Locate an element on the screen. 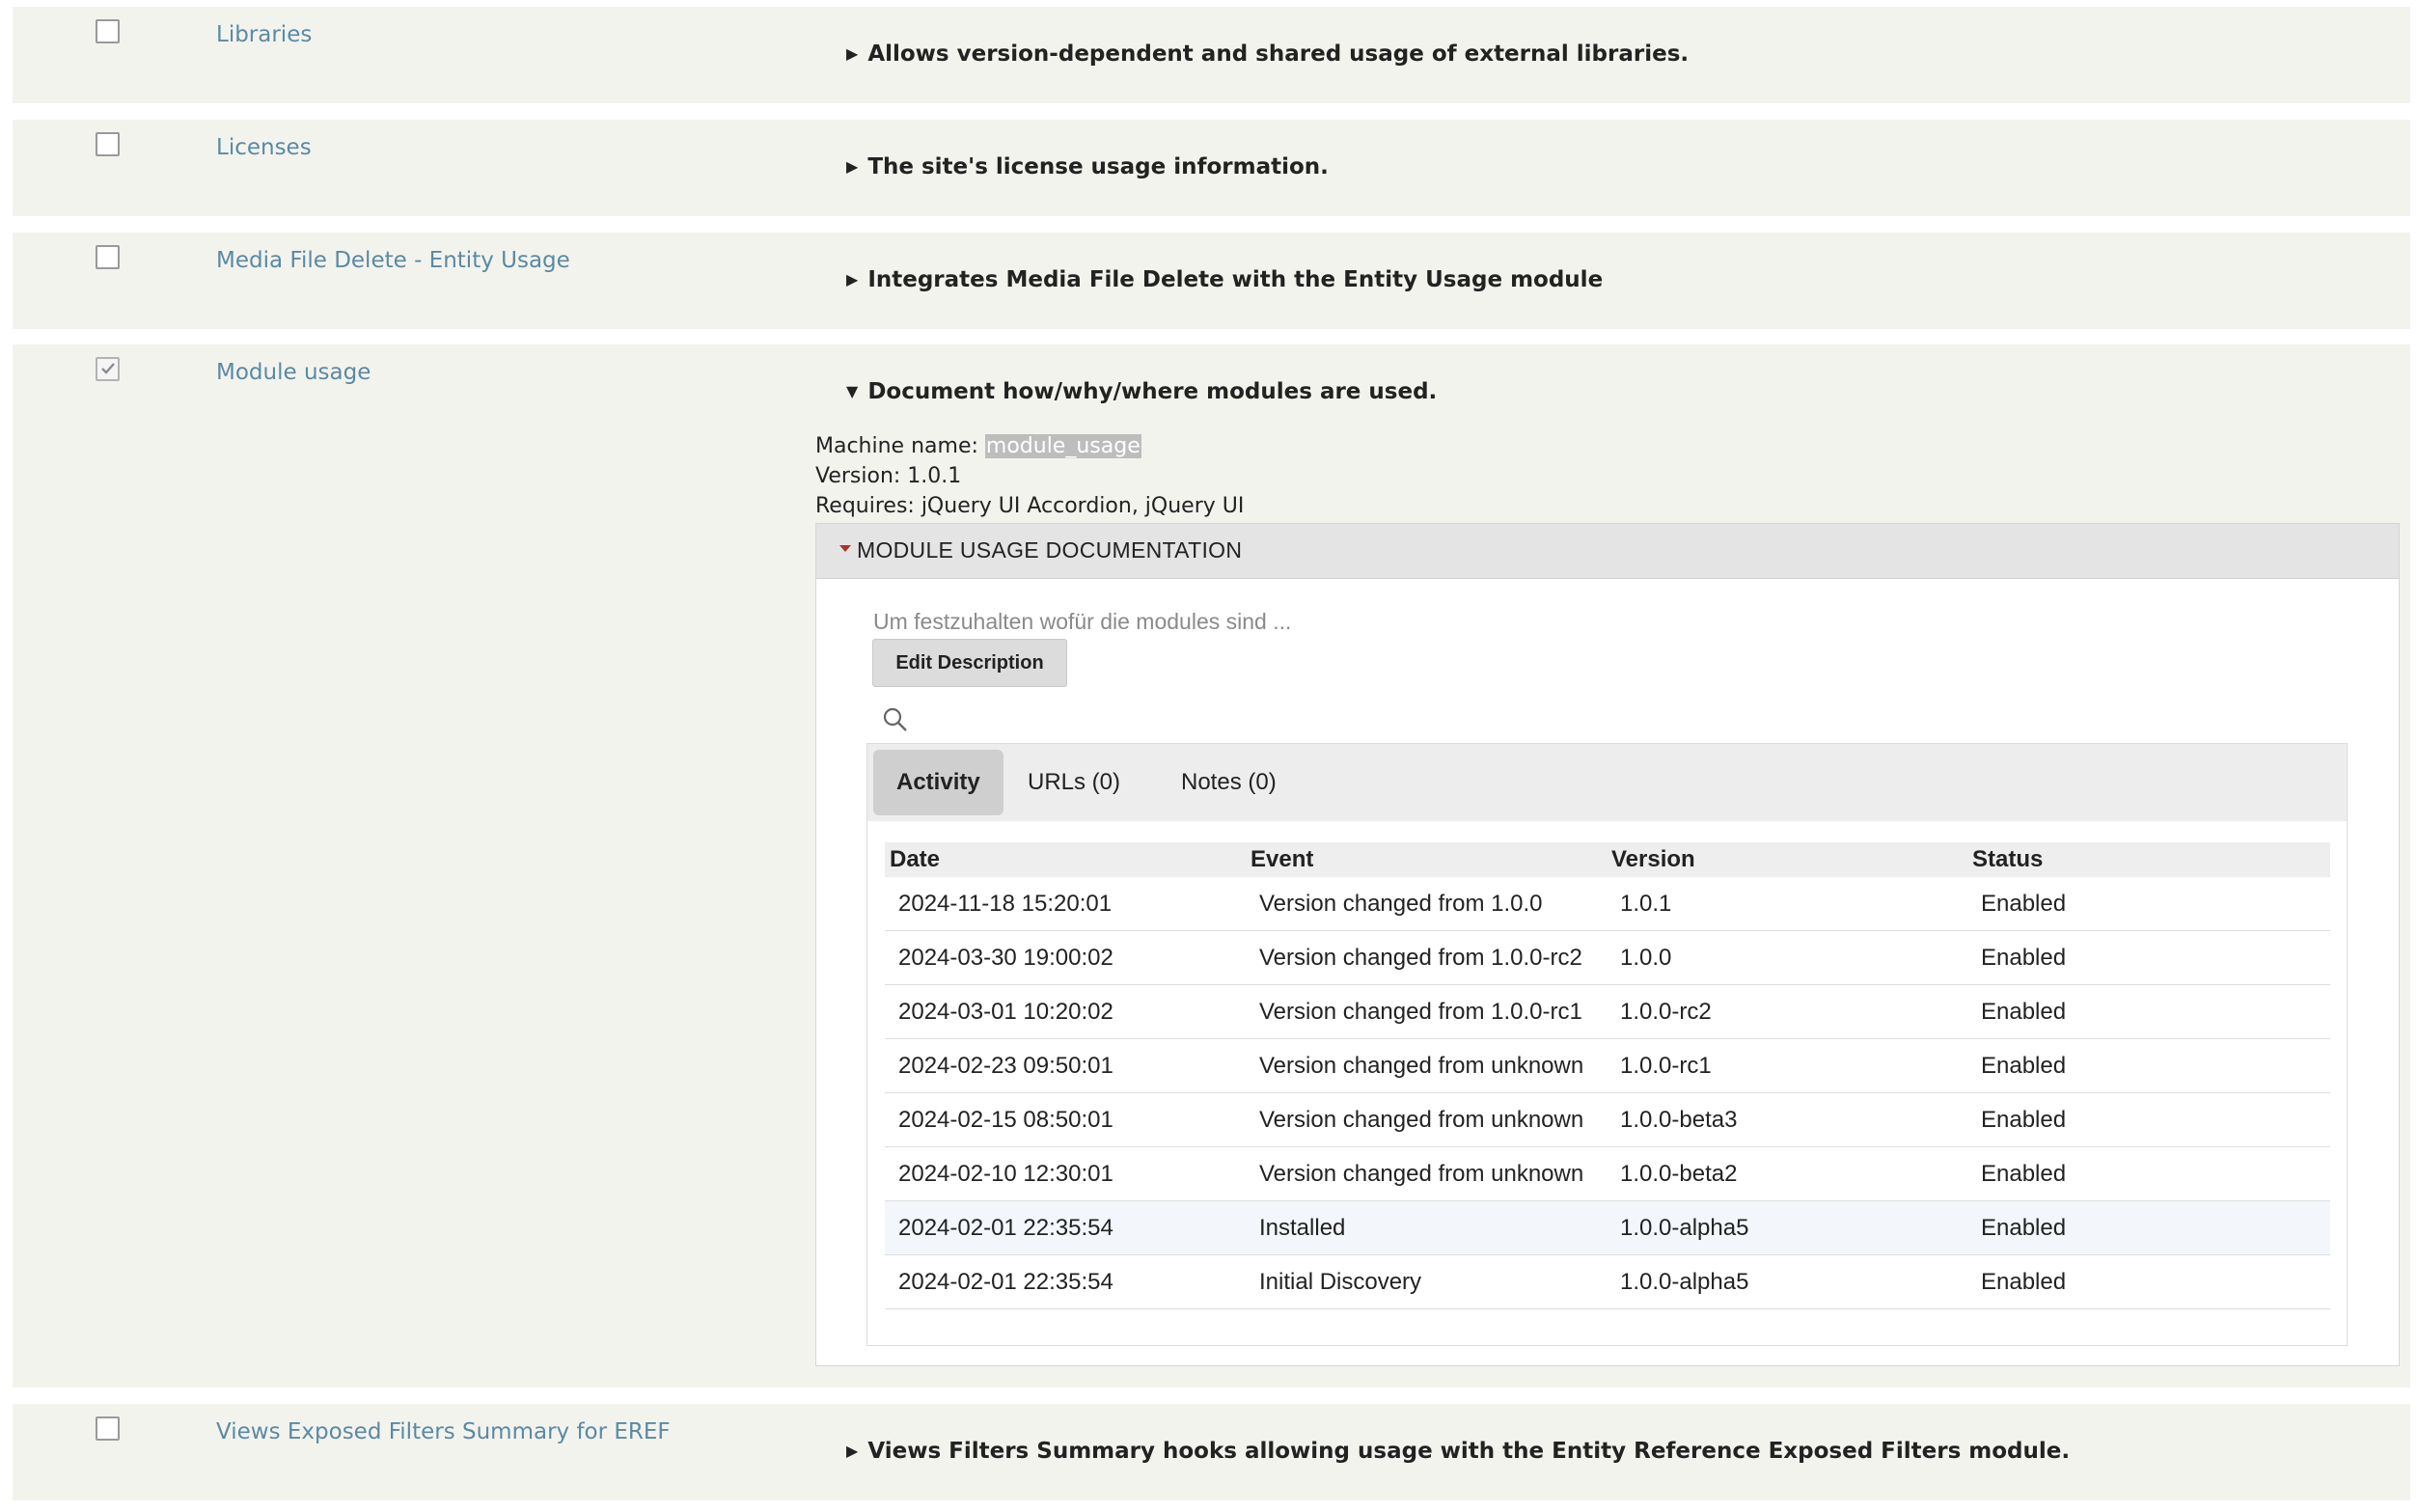 The height and width of the screenshot is (1512, 2419). machine-name-line: Machine name: module_usage is located at coordinates (978, 446).